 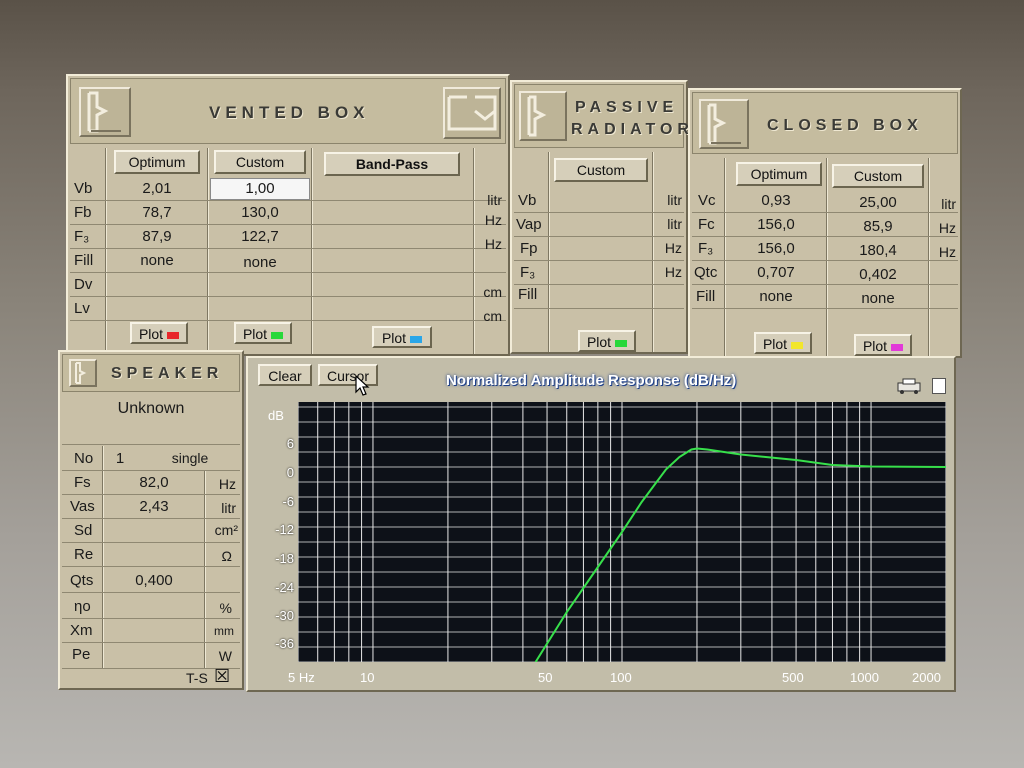 What do you see at coordinates (81, 630) in the screenshot?
I see `speaker-param-label: Xm` at bounding box center [81, 630].